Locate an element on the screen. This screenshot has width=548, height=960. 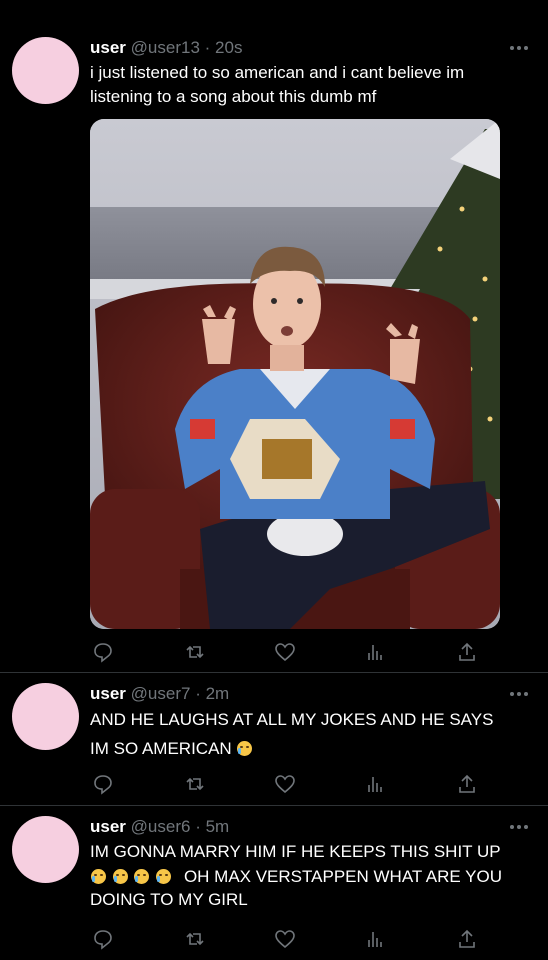
tweet-text-line-wrap: OH MAX VERSTAPPEN WHAT ARE YOU is located at coordinates (310, 876).